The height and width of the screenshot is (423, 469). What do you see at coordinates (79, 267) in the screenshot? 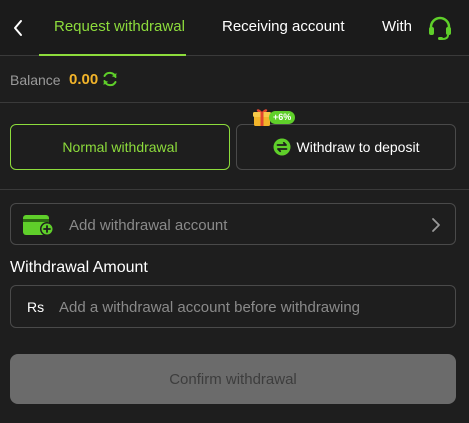
I see `withdrawal-amount-label: Withdrawal Amount` at bounding box center [79, 267].